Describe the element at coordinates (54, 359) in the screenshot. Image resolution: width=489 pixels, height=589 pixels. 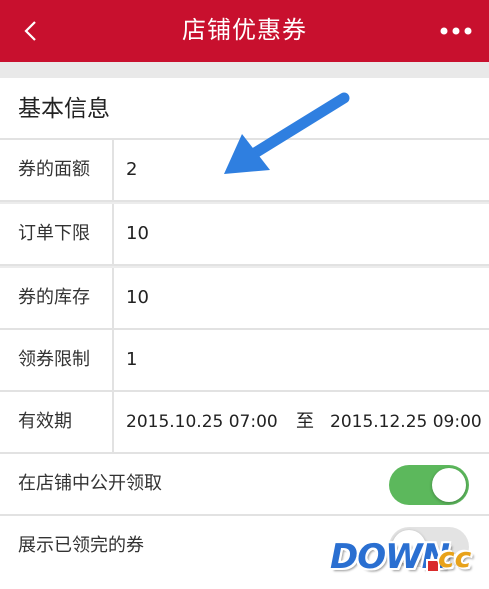
I see `claim-limit-label: 领券限制` at that location.